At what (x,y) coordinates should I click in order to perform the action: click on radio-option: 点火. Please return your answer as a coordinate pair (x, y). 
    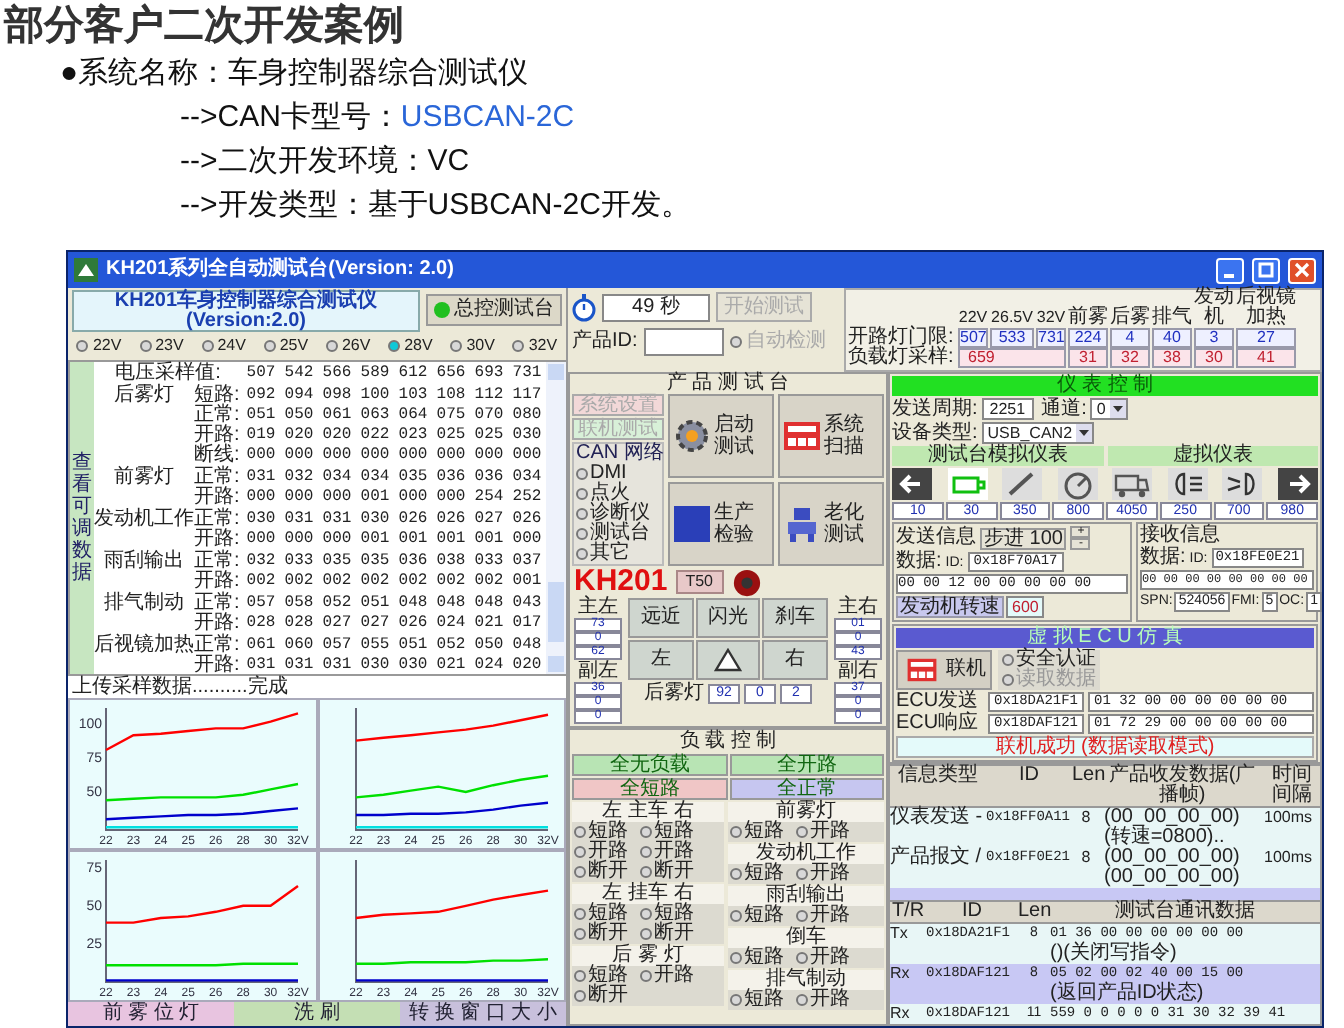
    Looking at the image, I should click on (618, 494).